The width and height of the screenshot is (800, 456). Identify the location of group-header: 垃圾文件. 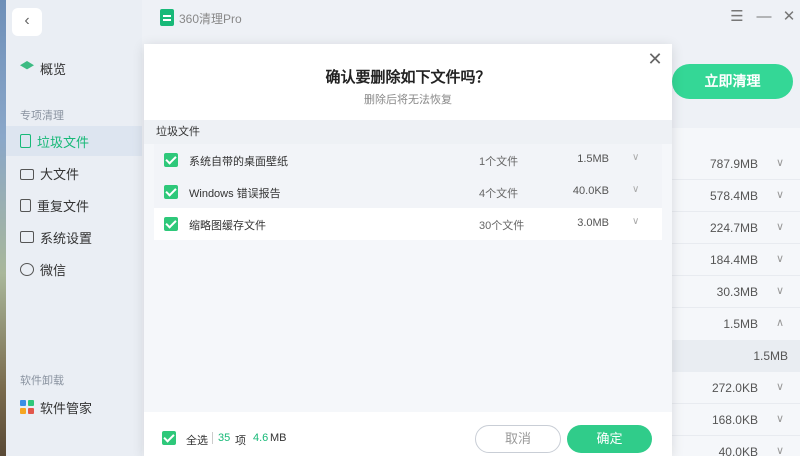
(408, 132).